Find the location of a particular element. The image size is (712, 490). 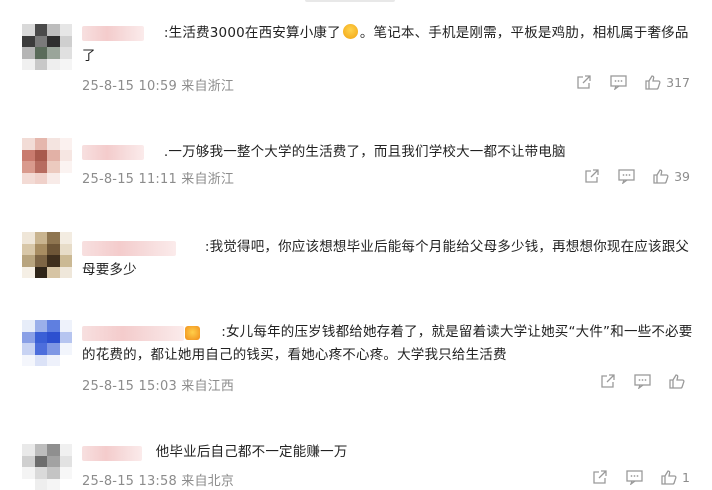

comment-text: xxxxxxxxxx.一万够我一整个大学的生活费了，而且我们学校大一都不让带电脑 is located at coordinates (388, 152).